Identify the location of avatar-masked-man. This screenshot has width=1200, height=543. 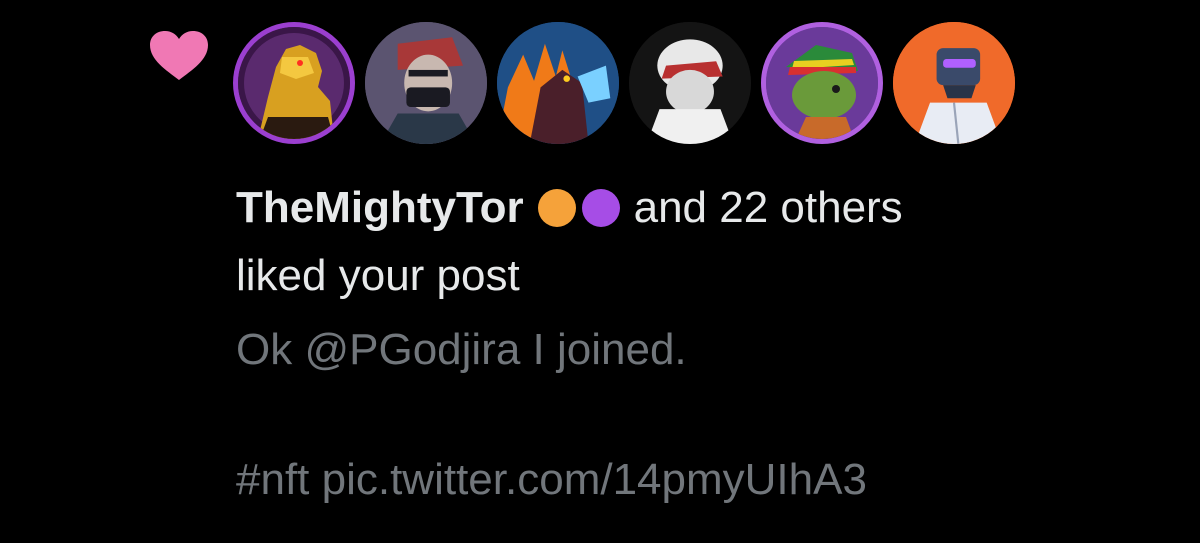
(426, 83).